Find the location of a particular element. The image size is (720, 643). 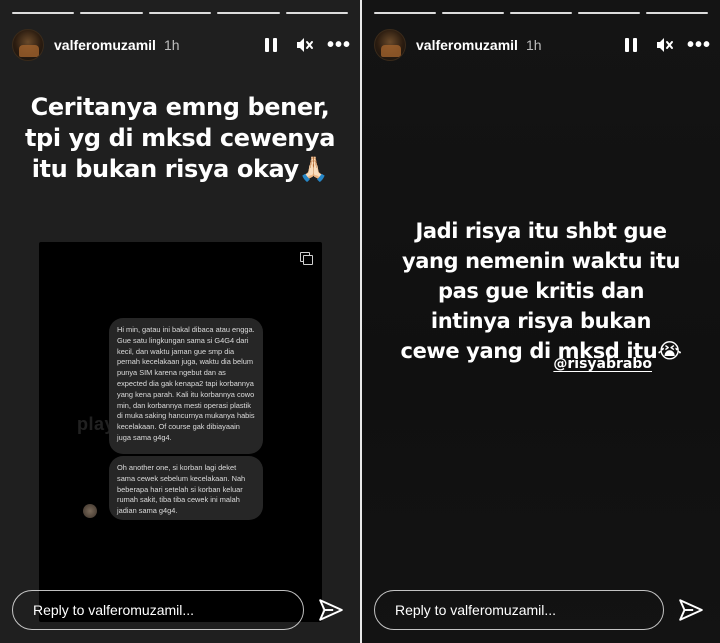

copy-icon is located at coordinates (306, 258).